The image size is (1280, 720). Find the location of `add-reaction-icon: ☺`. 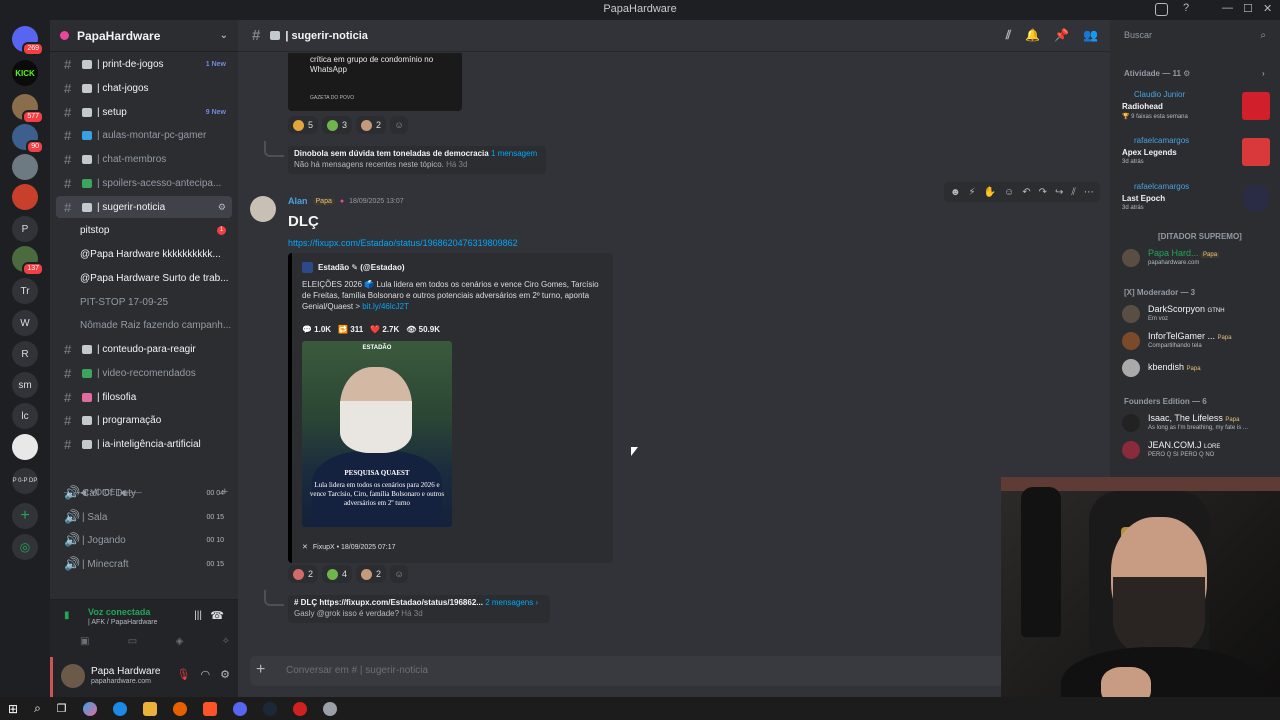

add-reaction-icon: ☺ is located at coordinates (1009, 192).